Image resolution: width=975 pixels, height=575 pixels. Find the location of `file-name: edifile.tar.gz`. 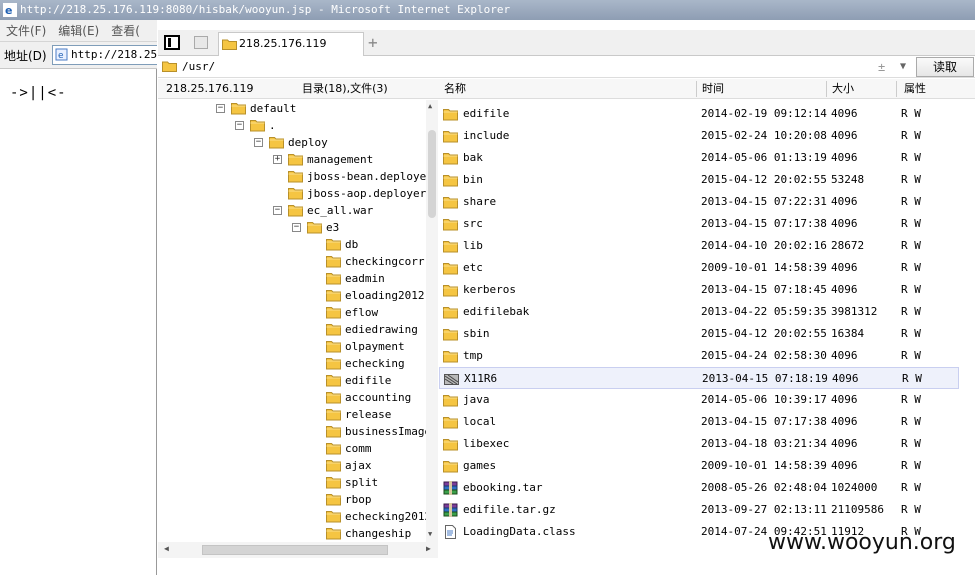

file-name: edifile.tar.gz is located at coordinates (509, 509).